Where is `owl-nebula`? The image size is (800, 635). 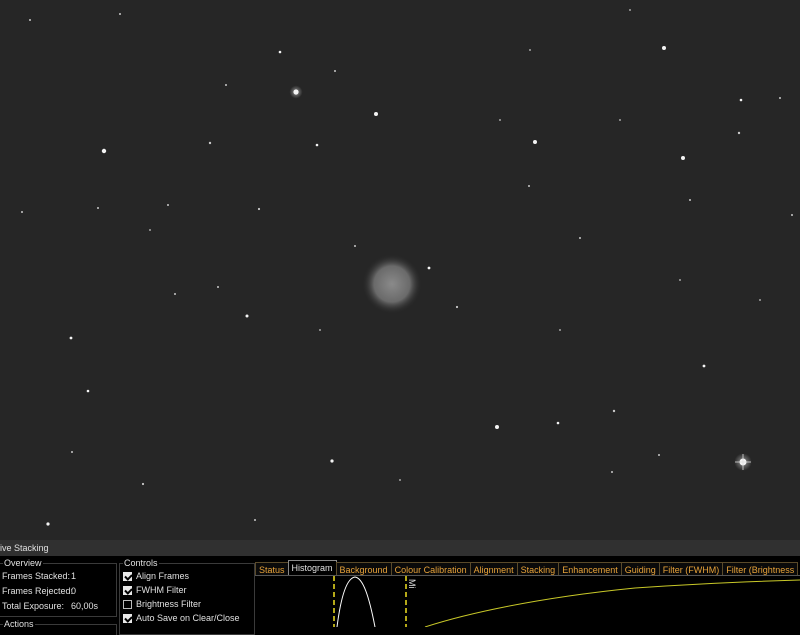 owl-nebula is located at coordinates (392, 284).